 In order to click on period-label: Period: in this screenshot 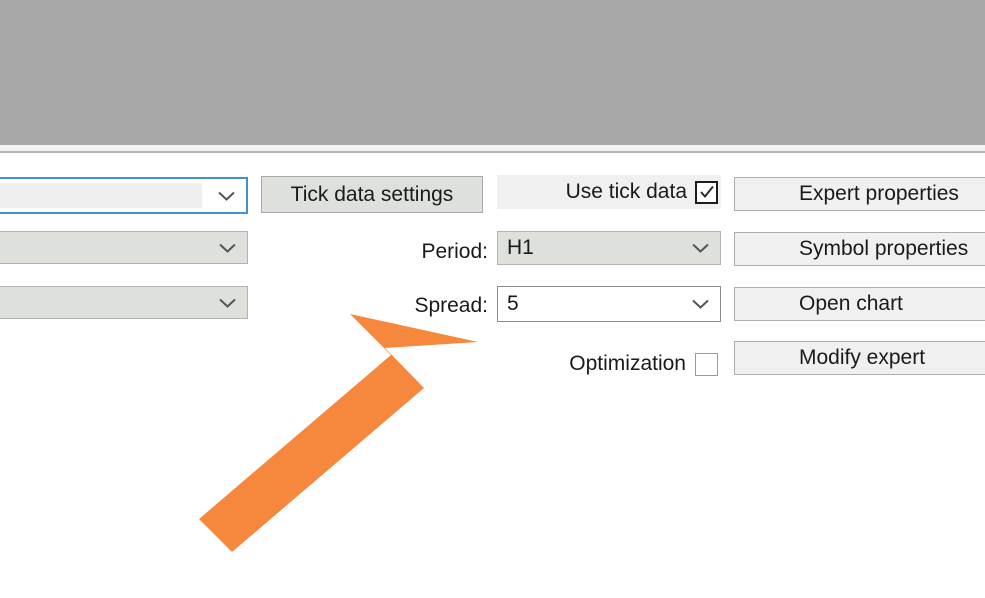, I will do `click(454, 251)`.